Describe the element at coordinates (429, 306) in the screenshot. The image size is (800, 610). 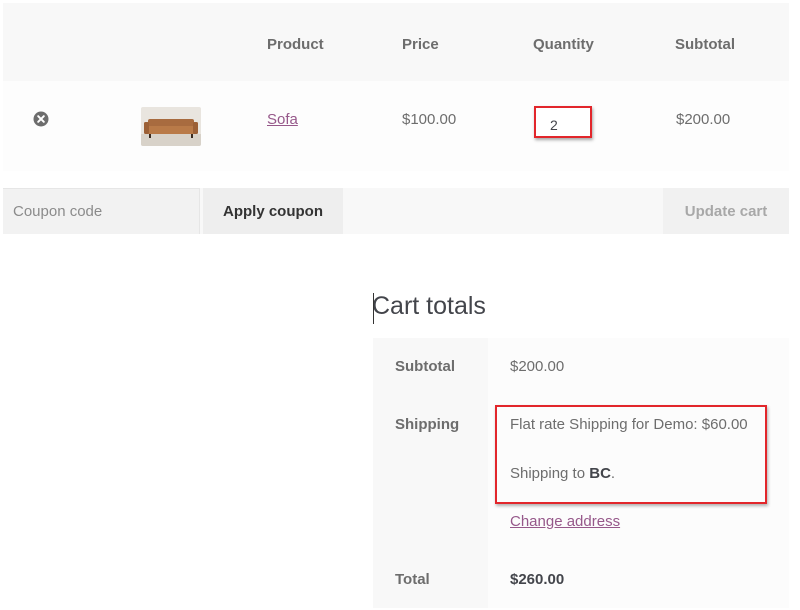
I see `cart-totals-title: Cart totals` at that location.